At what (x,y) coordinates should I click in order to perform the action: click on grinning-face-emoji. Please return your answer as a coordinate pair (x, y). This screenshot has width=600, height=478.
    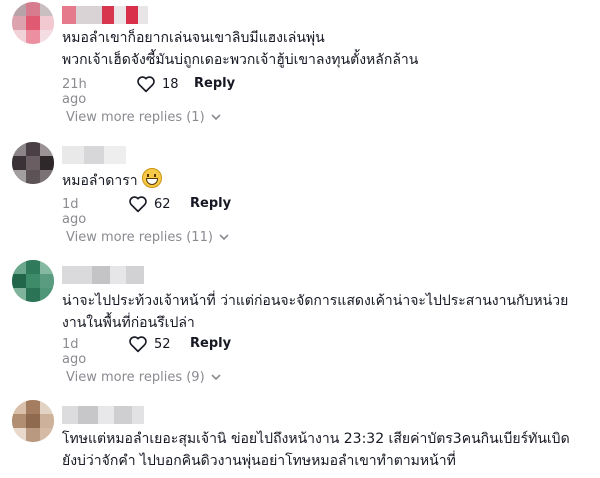
    Looking at the image, I should click on (152, 178).